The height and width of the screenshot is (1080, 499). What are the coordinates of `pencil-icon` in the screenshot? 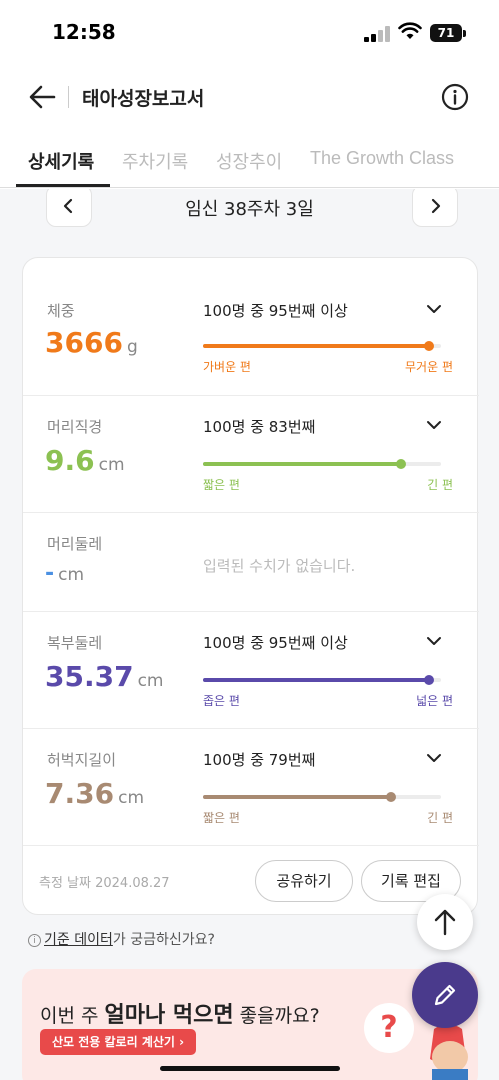 It's located at (445, 995).